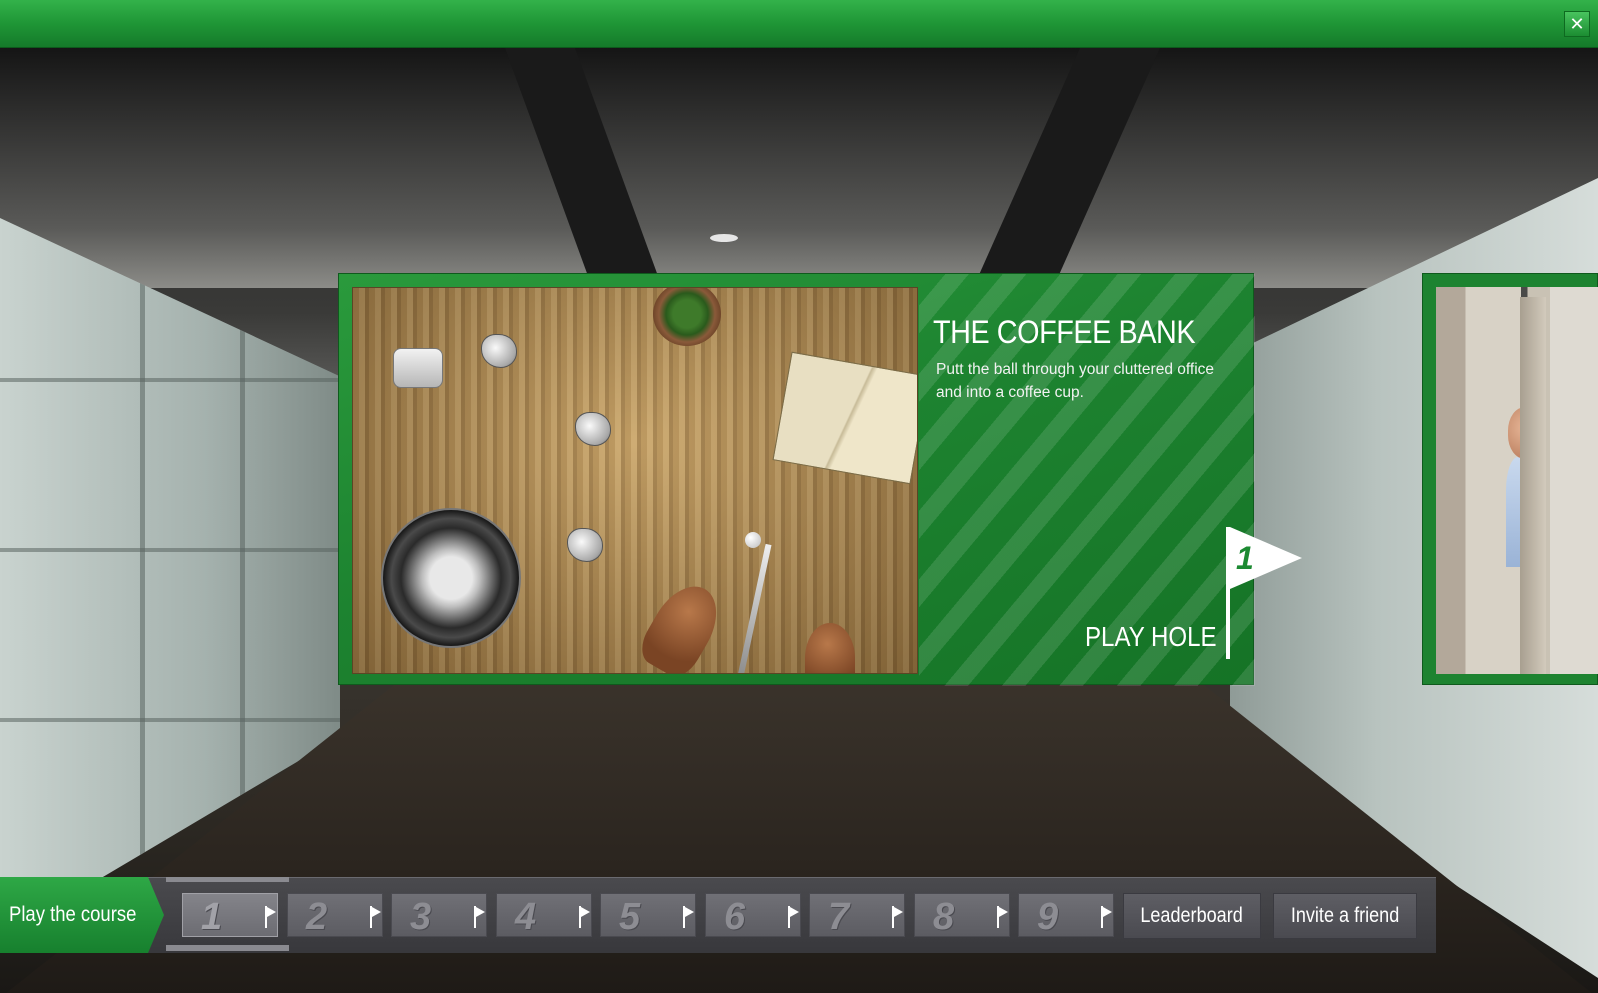 Image resolution: width=1598 pixels, height=993 pixels. Describe the element at coordinates (1151, 637) in the screenshot. I see `play-hole-button: PLAY HOLE` at that location.